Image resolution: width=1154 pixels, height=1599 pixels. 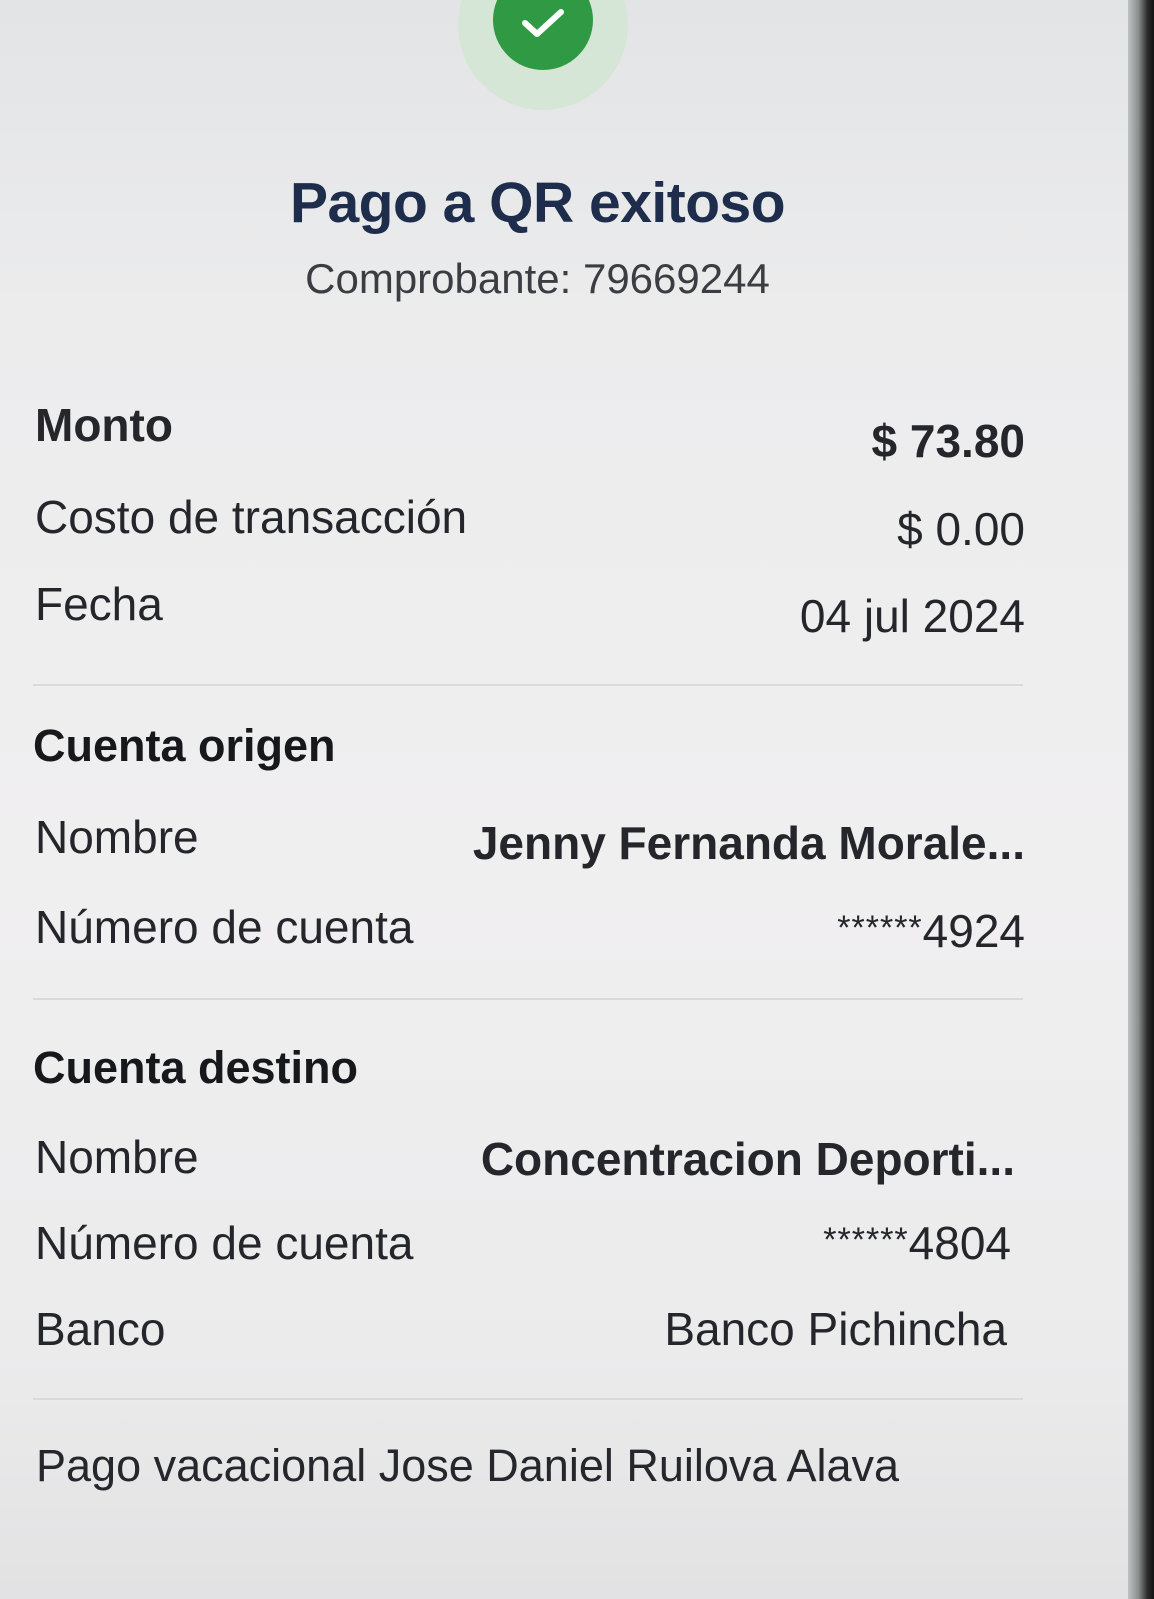 I want to click on destination-number-mask: ******, so click(x=866, y=1240).